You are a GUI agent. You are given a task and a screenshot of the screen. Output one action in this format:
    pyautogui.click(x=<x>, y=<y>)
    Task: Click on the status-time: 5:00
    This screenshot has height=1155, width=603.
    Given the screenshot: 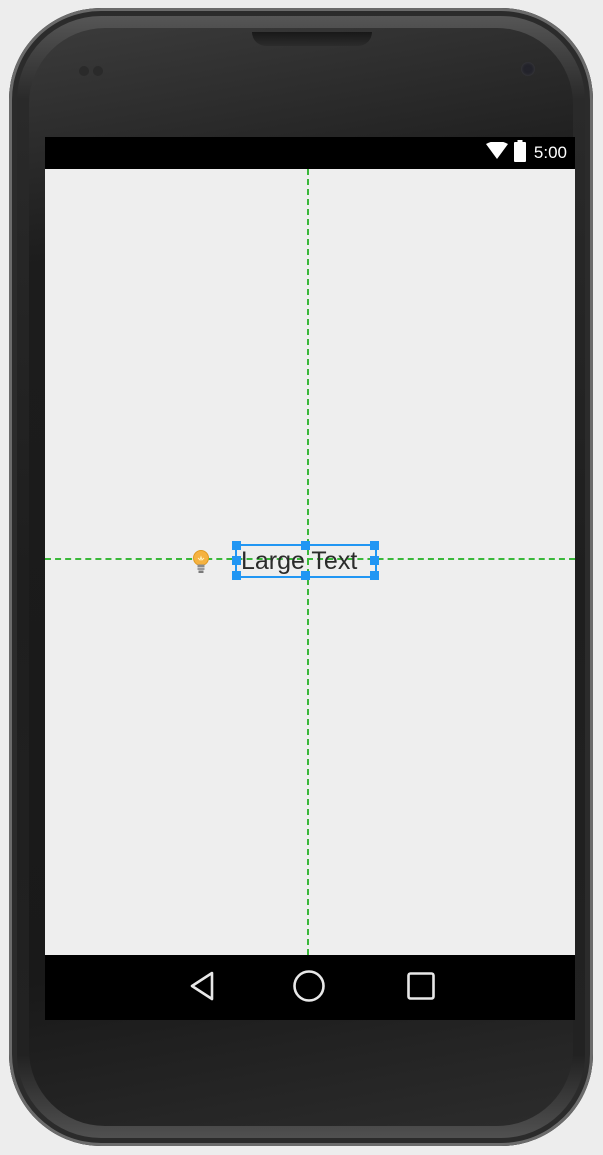 What is the action you would take?
    pyautogui.click(x=550, y=152)
    